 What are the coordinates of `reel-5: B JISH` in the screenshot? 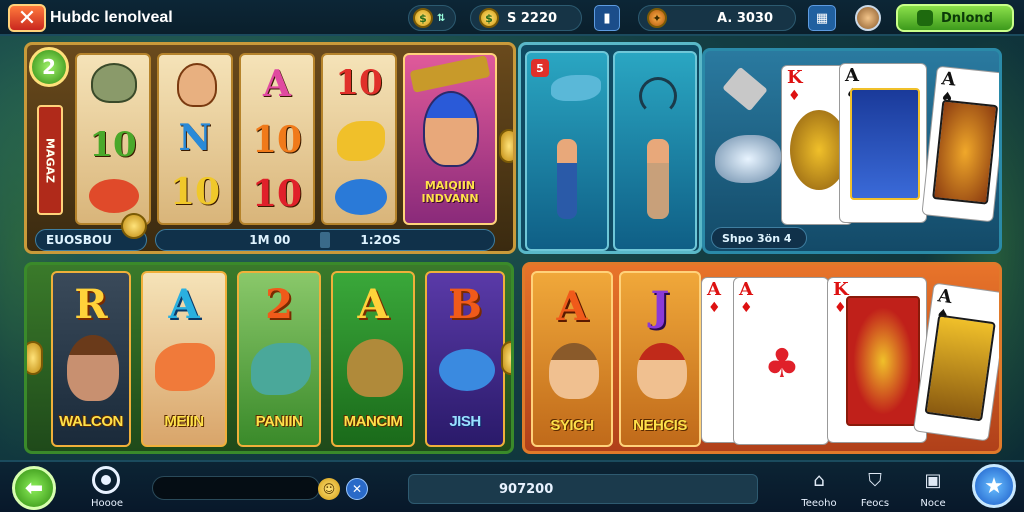 It's located at (465, 359).